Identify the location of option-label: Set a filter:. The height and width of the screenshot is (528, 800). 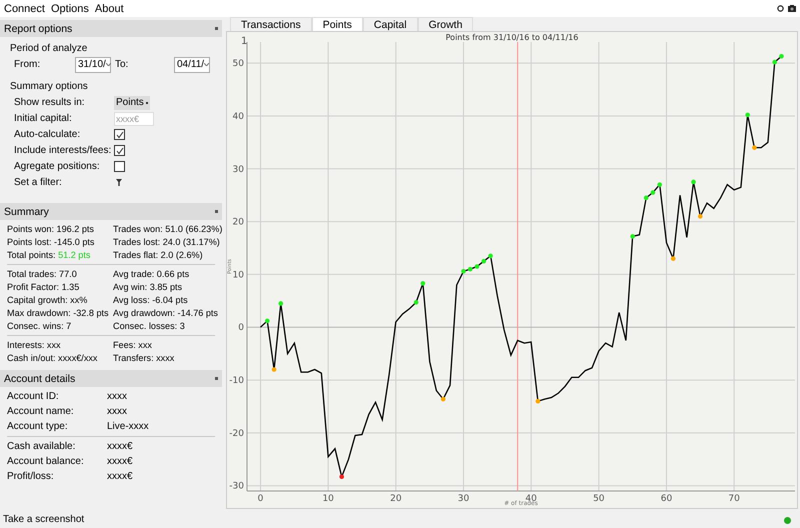
(38, 182).